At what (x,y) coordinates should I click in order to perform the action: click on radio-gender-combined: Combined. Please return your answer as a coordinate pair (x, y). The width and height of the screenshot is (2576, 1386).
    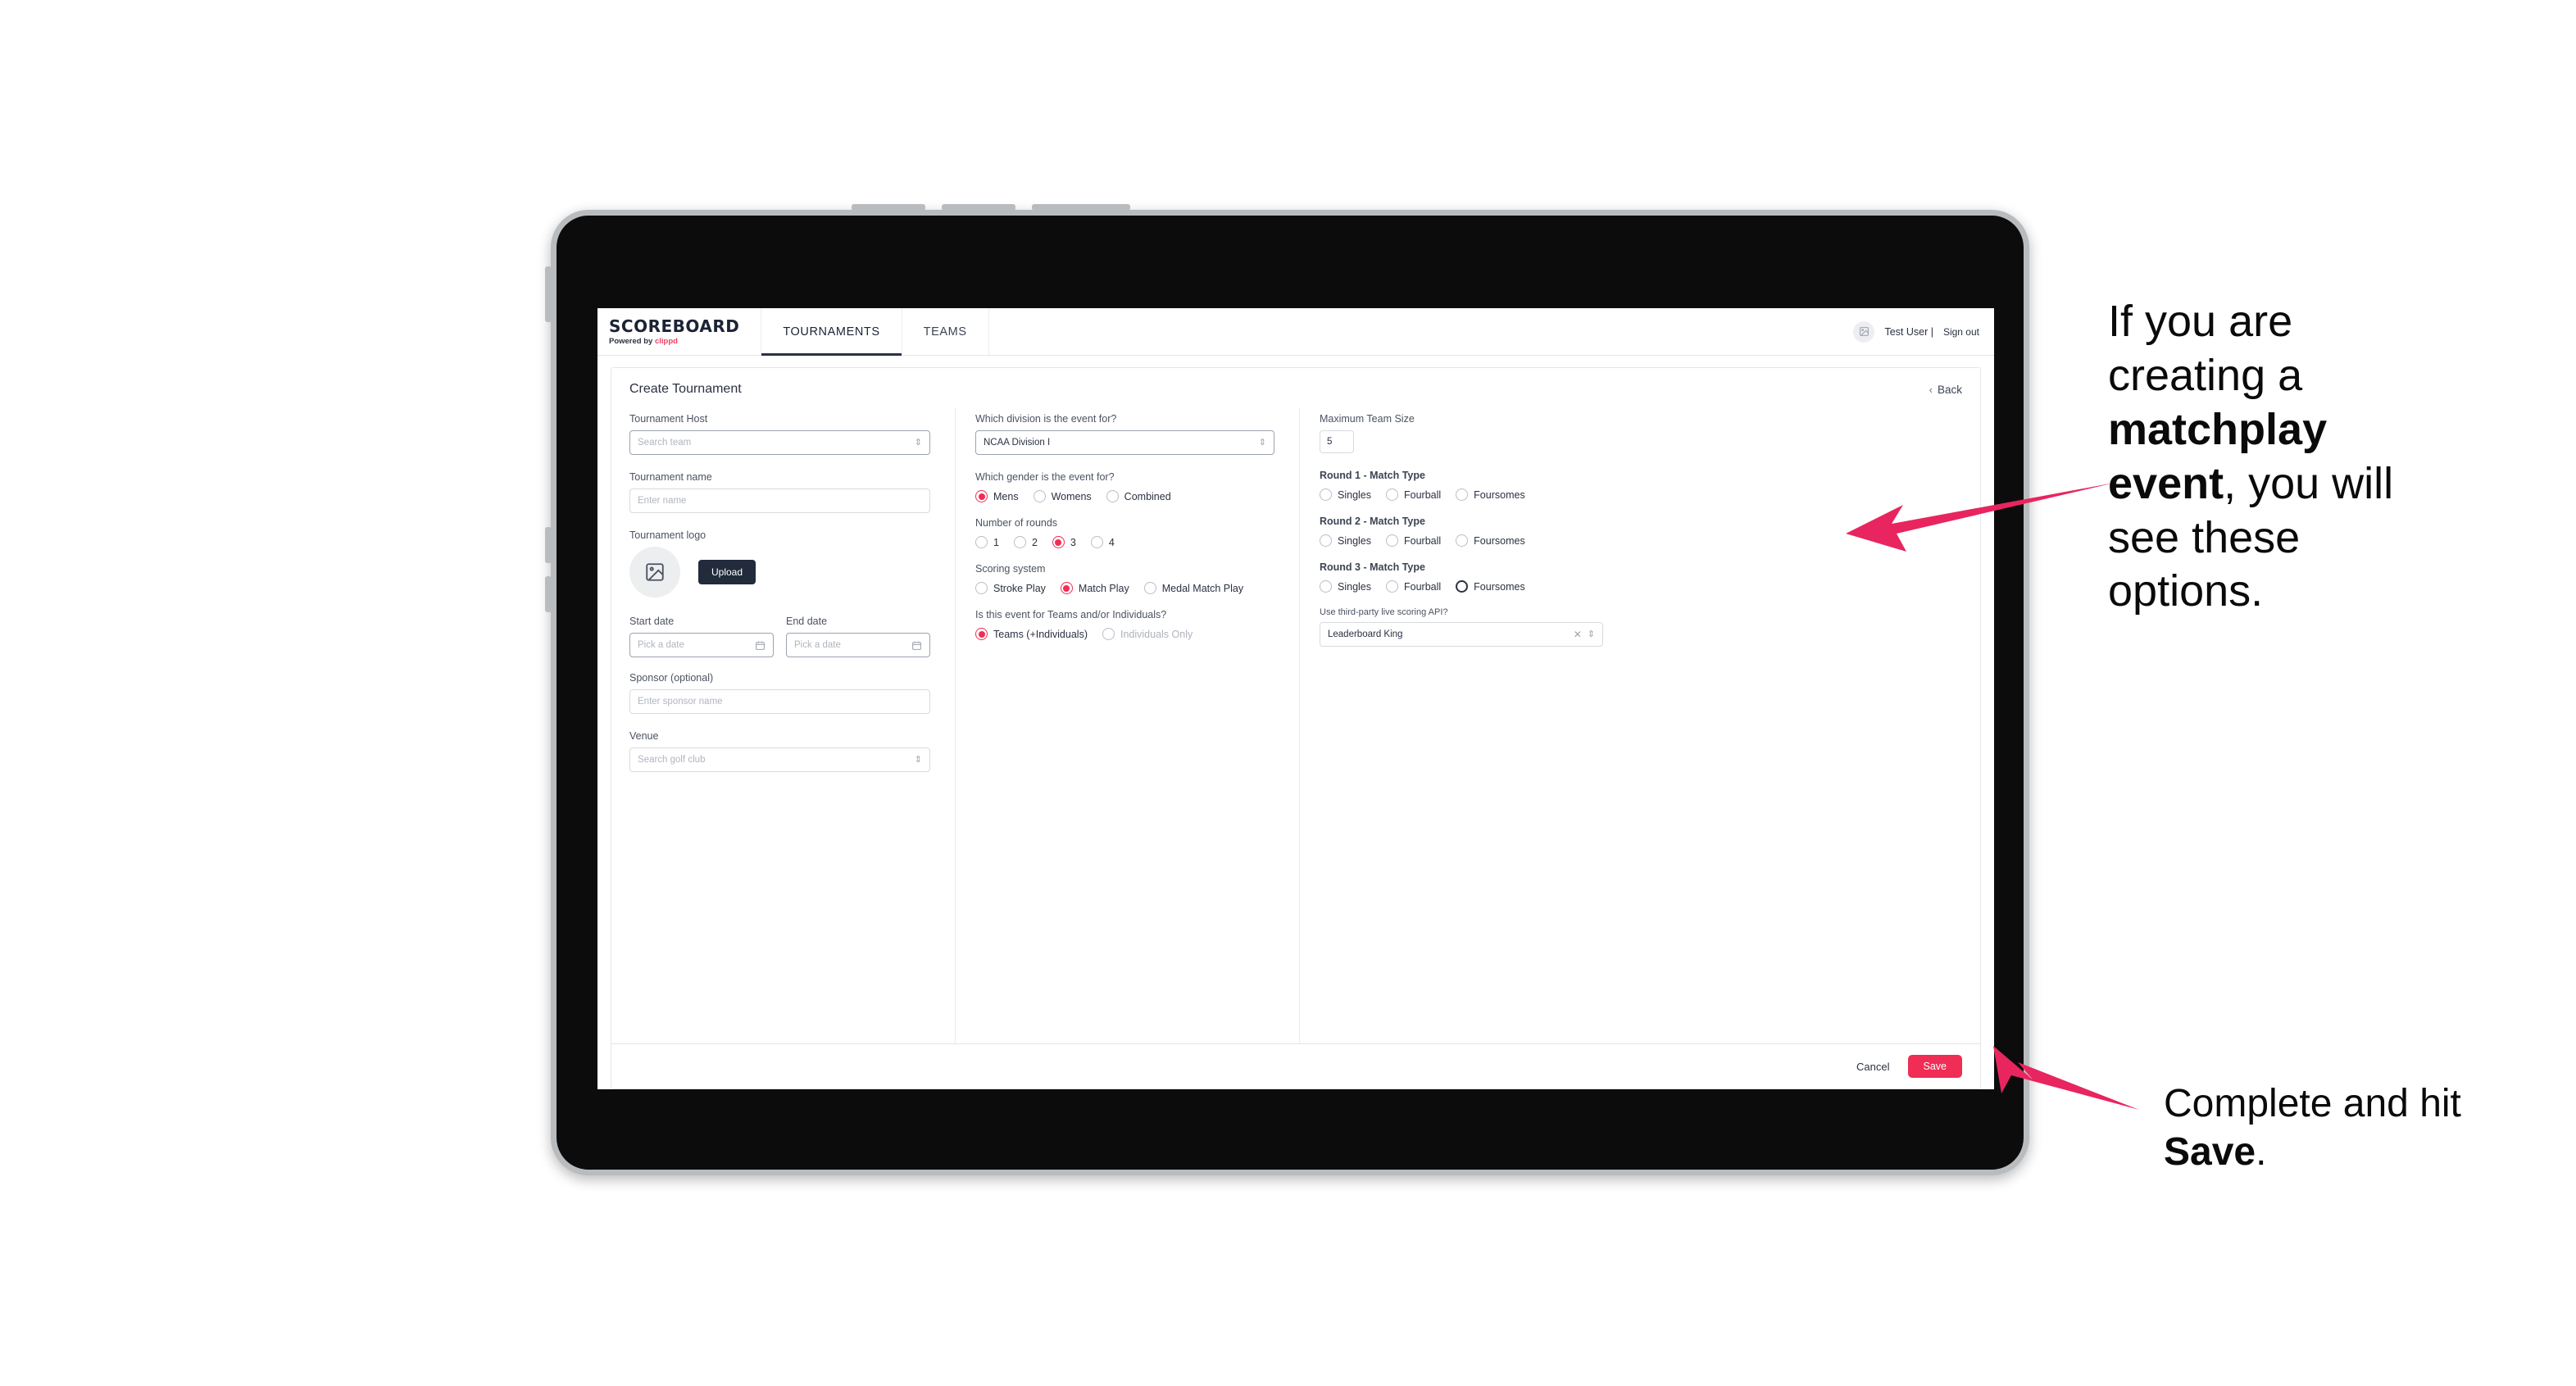
    Looking at the image, I should click on (1138, 496).